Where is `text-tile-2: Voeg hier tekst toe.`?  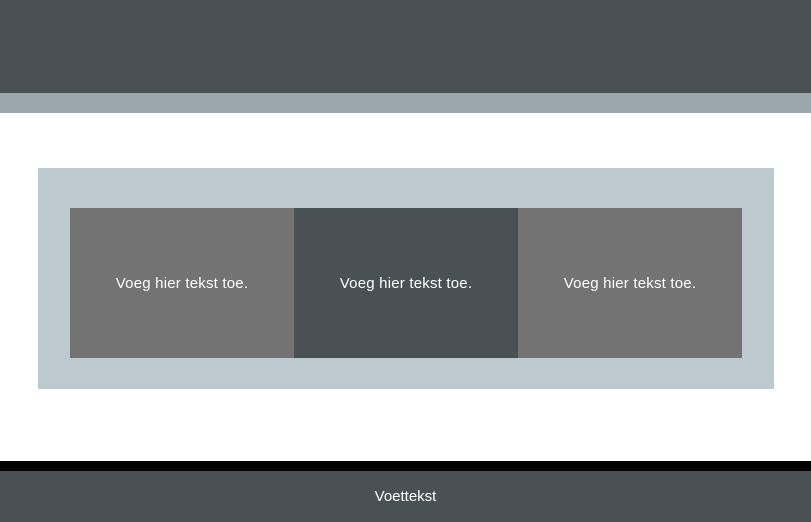 text-tile-2: Voeg hier tekst toe. is located at coordinates (406, 283).